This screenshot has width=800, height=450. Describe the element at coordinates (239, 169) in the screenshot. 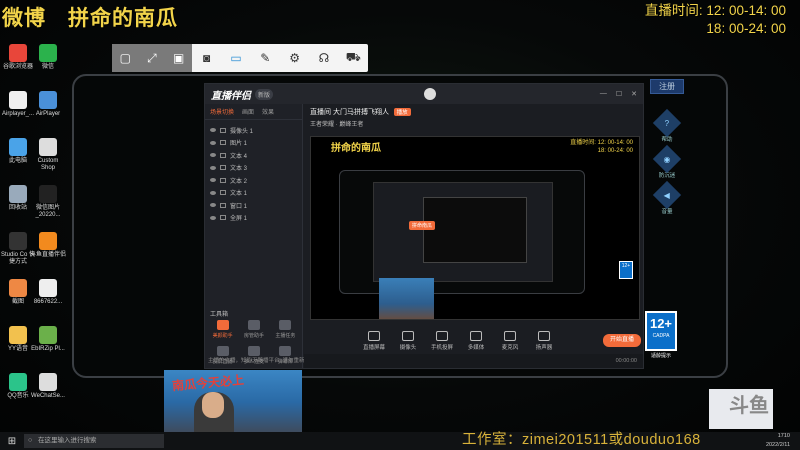

I see `layer-label: 文本 3` at that location.